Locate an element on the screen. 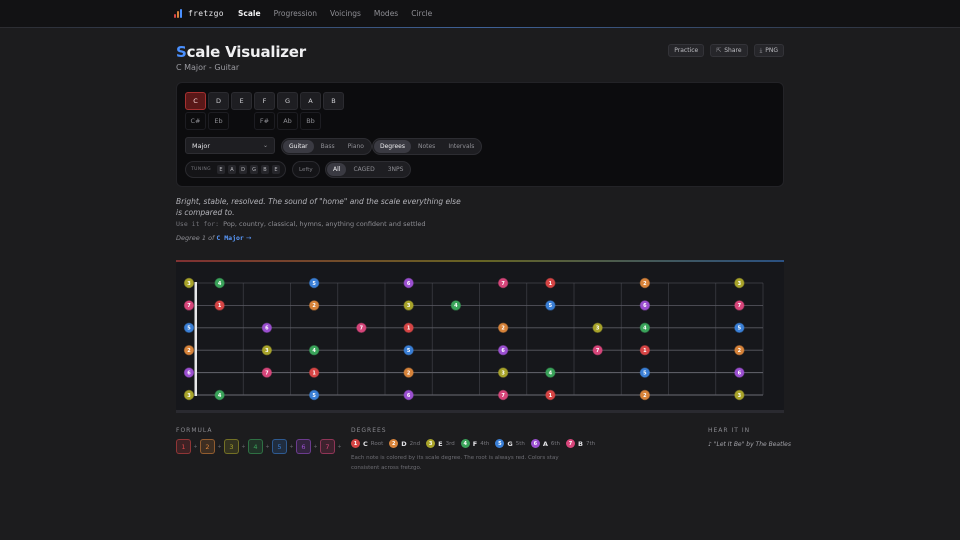  instrument-option-piano: Piano is located at coordinates (356, 146).